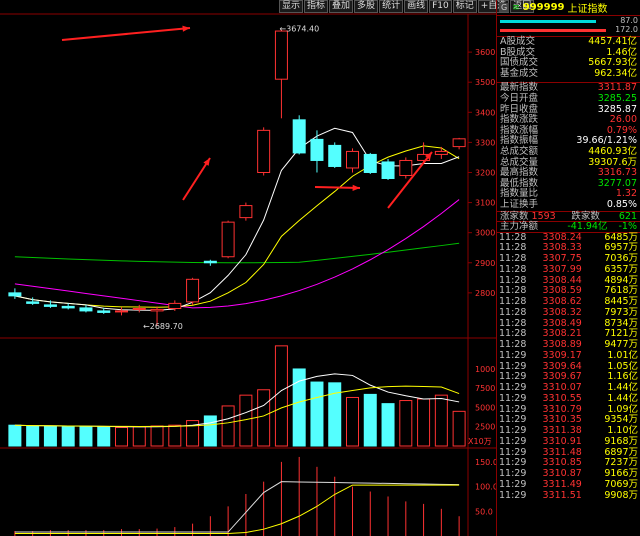  Describe the element at coordinates (519, 73) in the screenshot. I see `turnover-label: 基金成交` at that location.